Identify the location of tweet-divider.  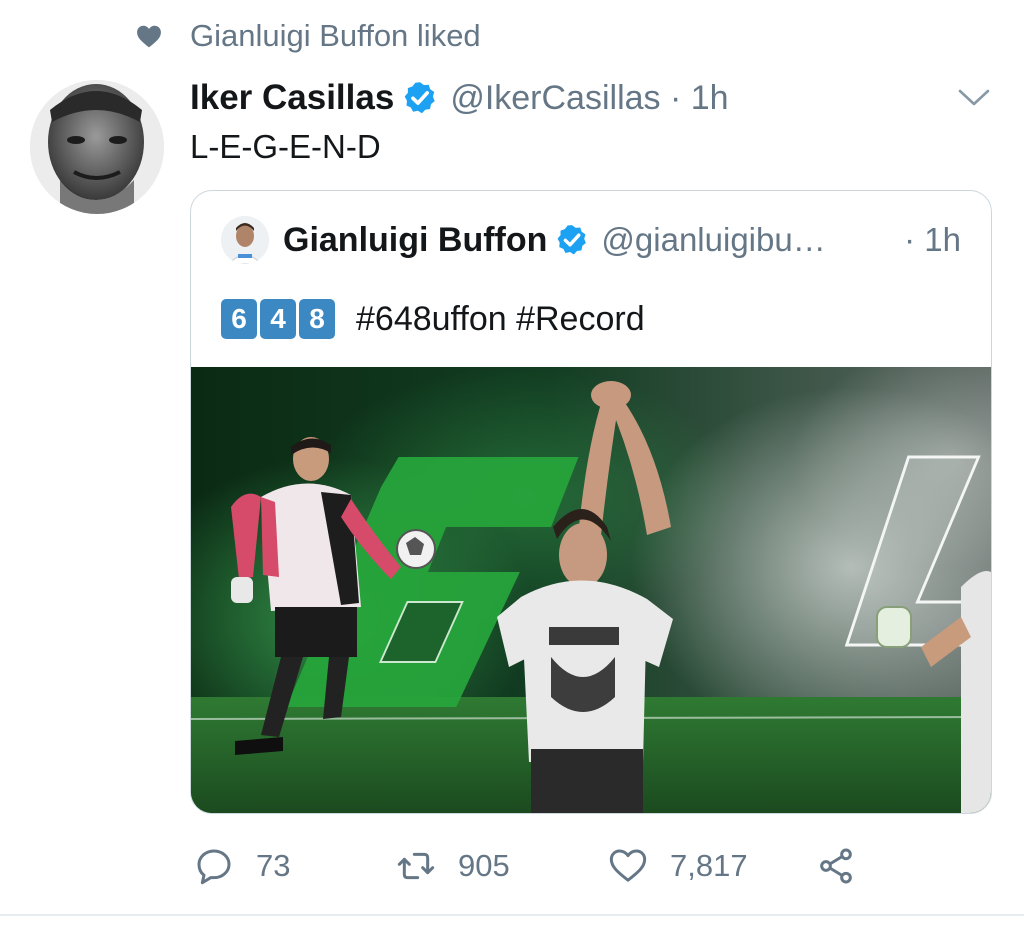
(512, 915).